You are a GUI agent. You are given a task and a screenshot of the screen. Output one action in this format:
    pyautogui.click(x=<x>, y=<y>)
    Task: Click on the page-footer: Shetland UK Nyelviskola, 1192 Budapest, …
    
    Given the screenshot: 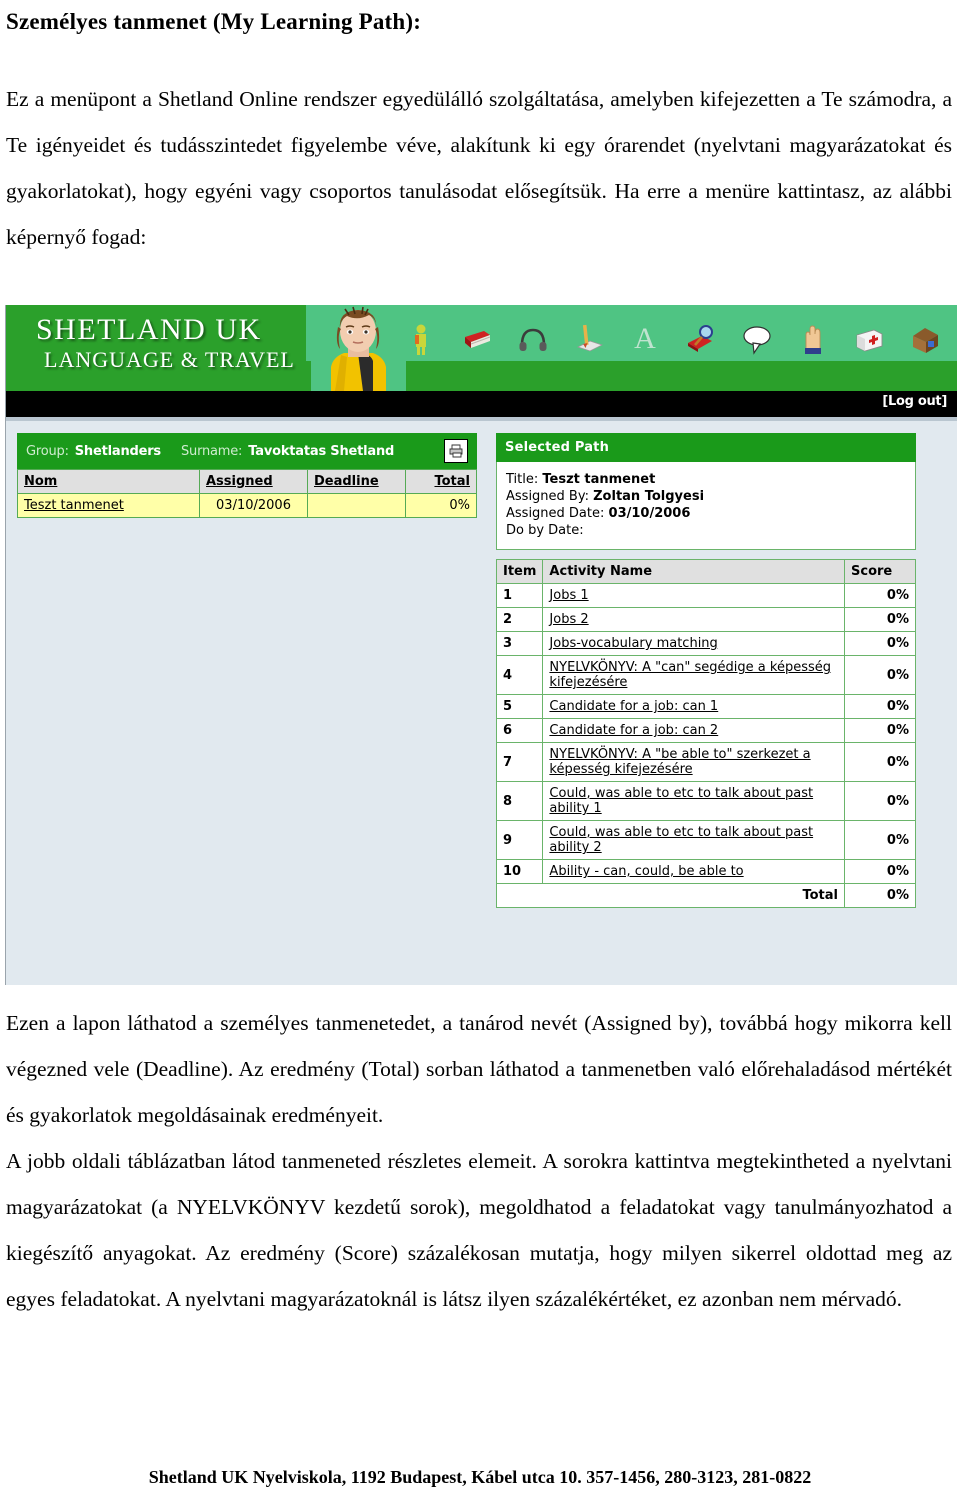 What is the action you would take?
    pyautogui.click(x=480, y=1477)
    